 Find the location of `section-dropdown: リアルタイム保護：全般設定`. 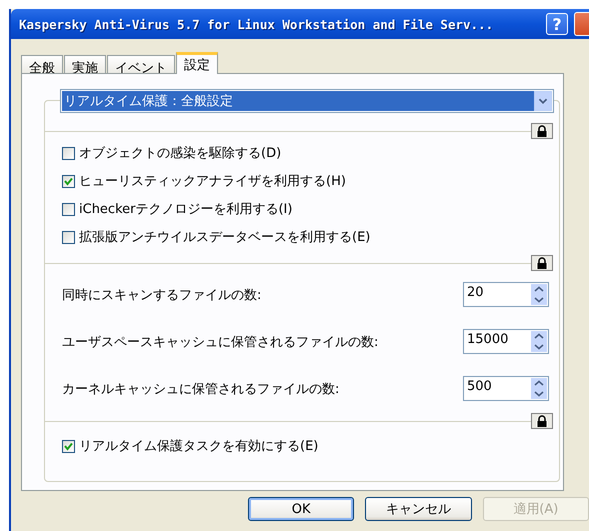

section-dropdown: リアルタイム保護：全般設定 is located at coordinates (307, 101).